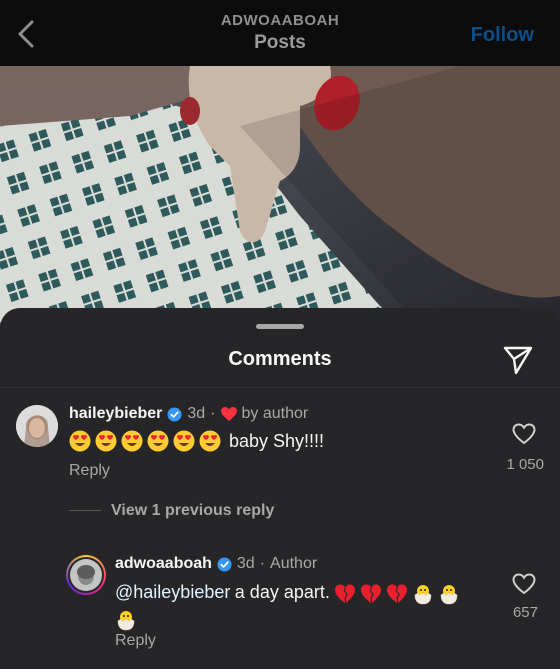 Image resolution: width=560 pixels, height=669 pixels. What do you see at coordinates (280, 326) in the screenshot?
I see `sheet-grabber` at bounding box center [280, 326].